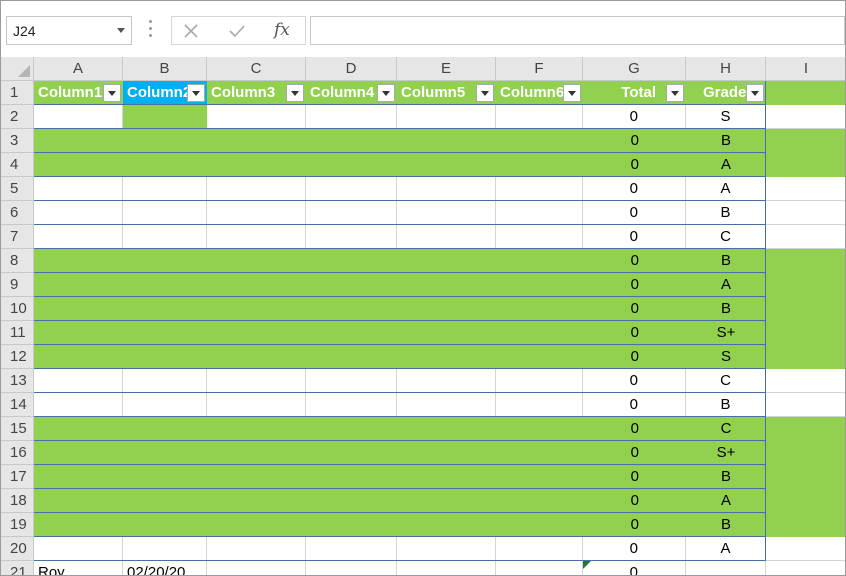 The width and height of the screenshot is (846, 576). Describe the element at coordinates (726, 477) in the screenshot. I see `cell-H17: B` at that location.